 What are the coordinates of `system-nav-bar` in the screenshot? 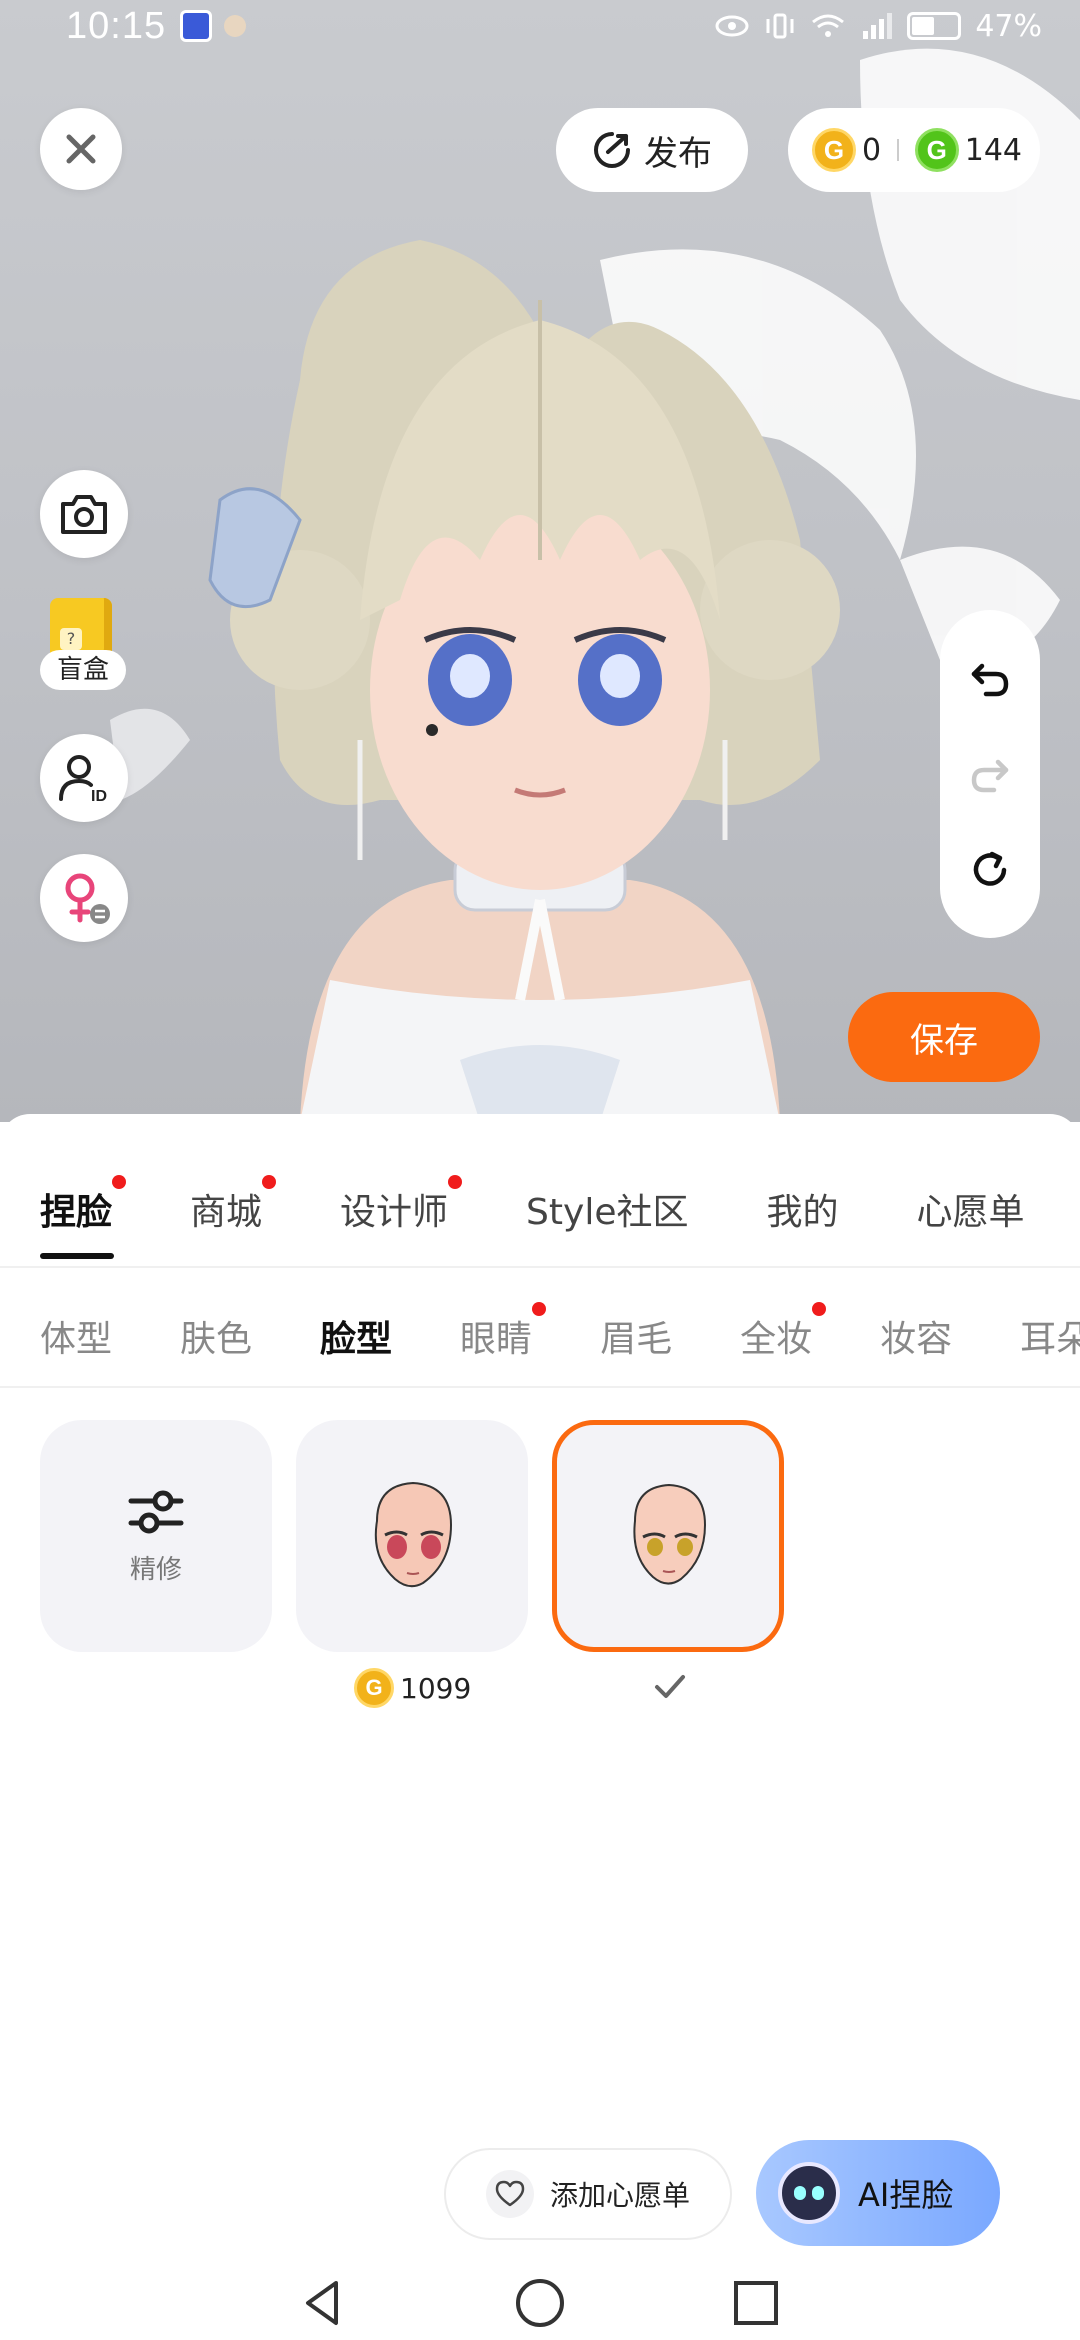 It's located at (540, 2303).